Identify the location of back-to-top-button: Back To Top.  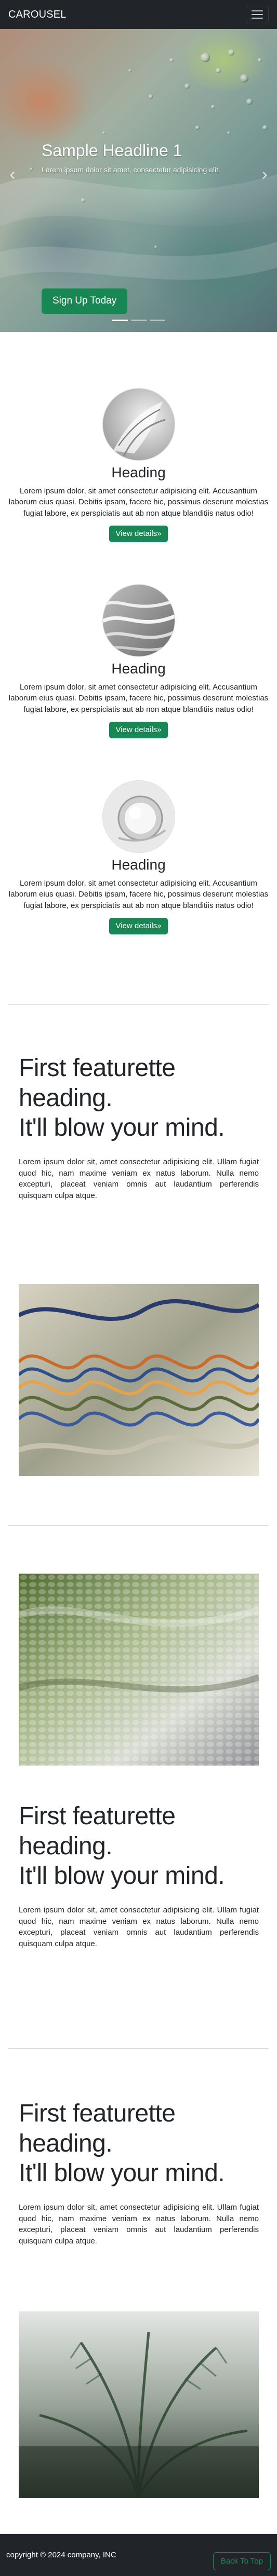
(242, 2561).